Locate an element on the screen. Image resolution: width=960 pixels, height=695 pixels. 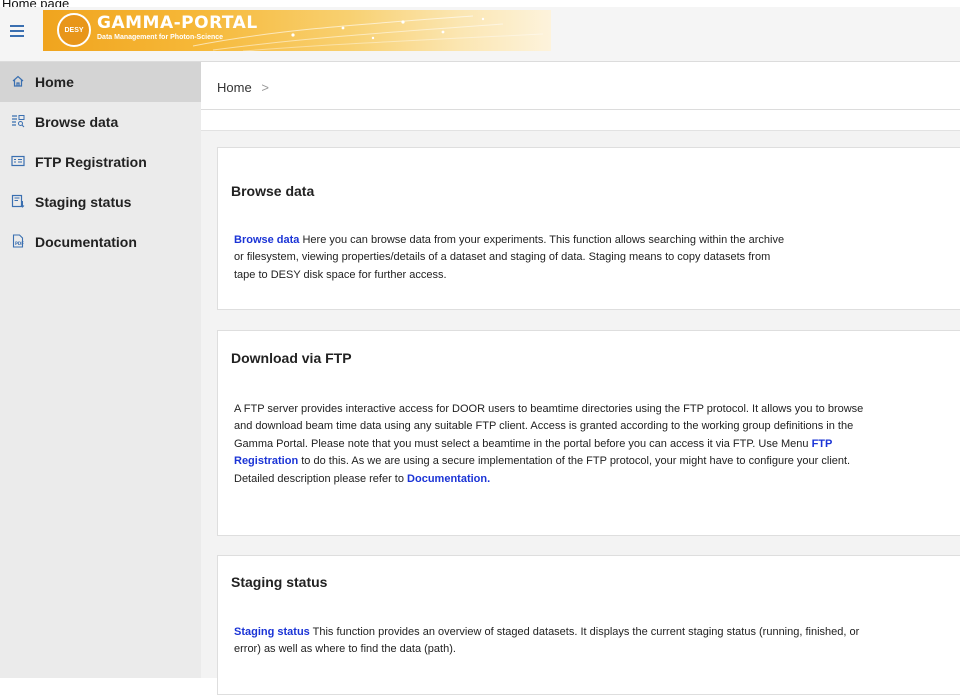
staging-icon is located at coordinates (17, 202).